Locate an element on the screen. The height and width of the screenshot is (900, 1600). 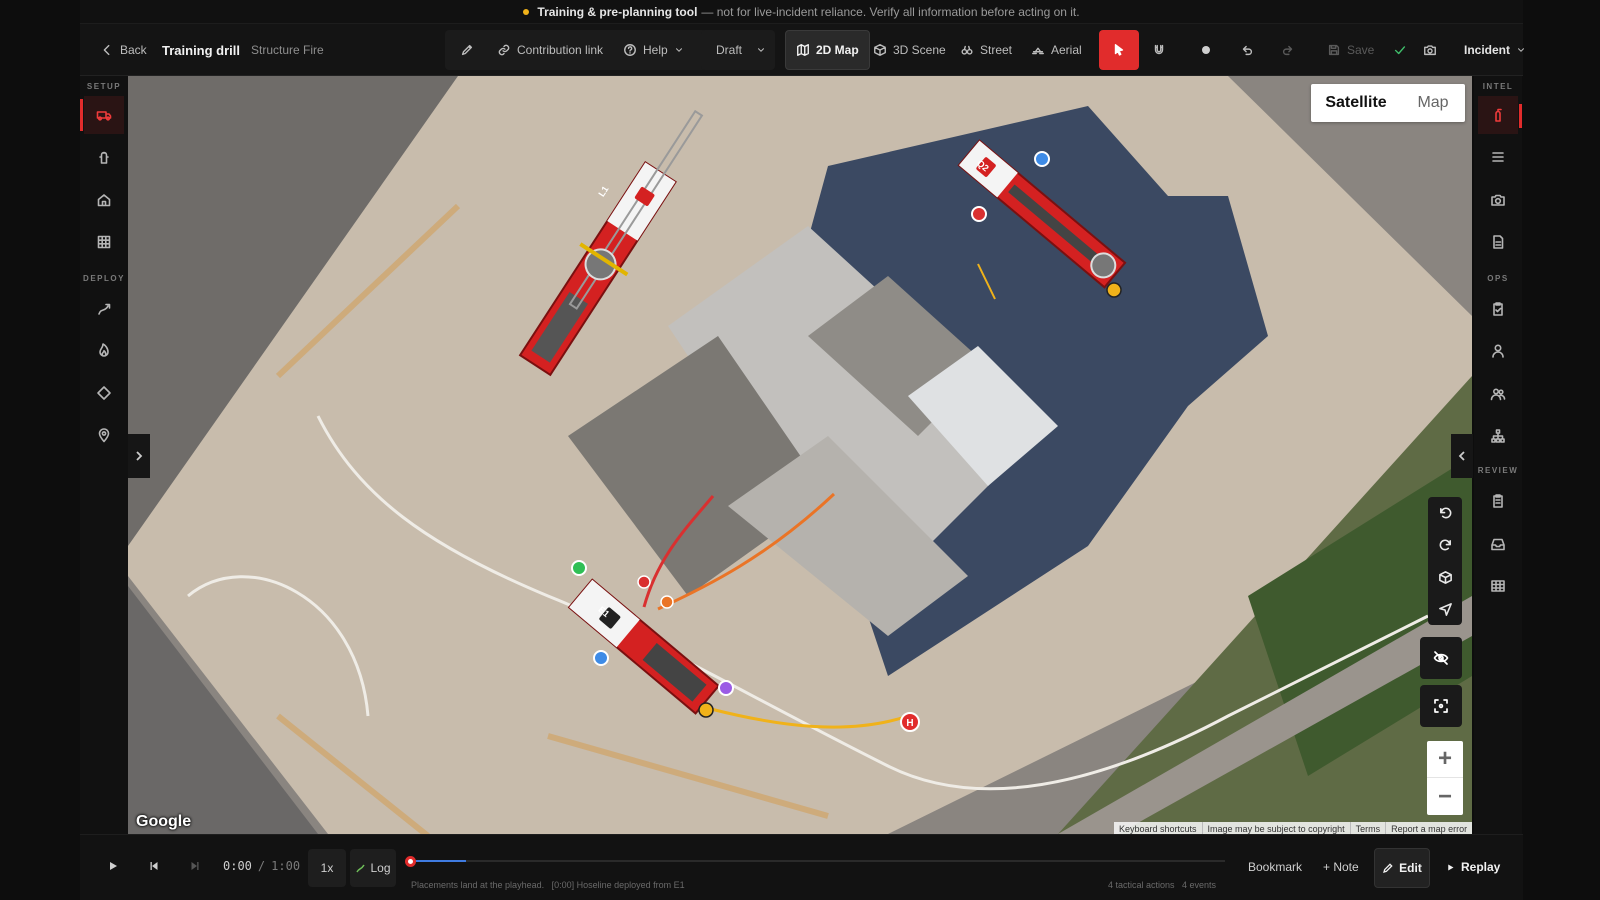
compass-button is located at coordinates (1445, 609).